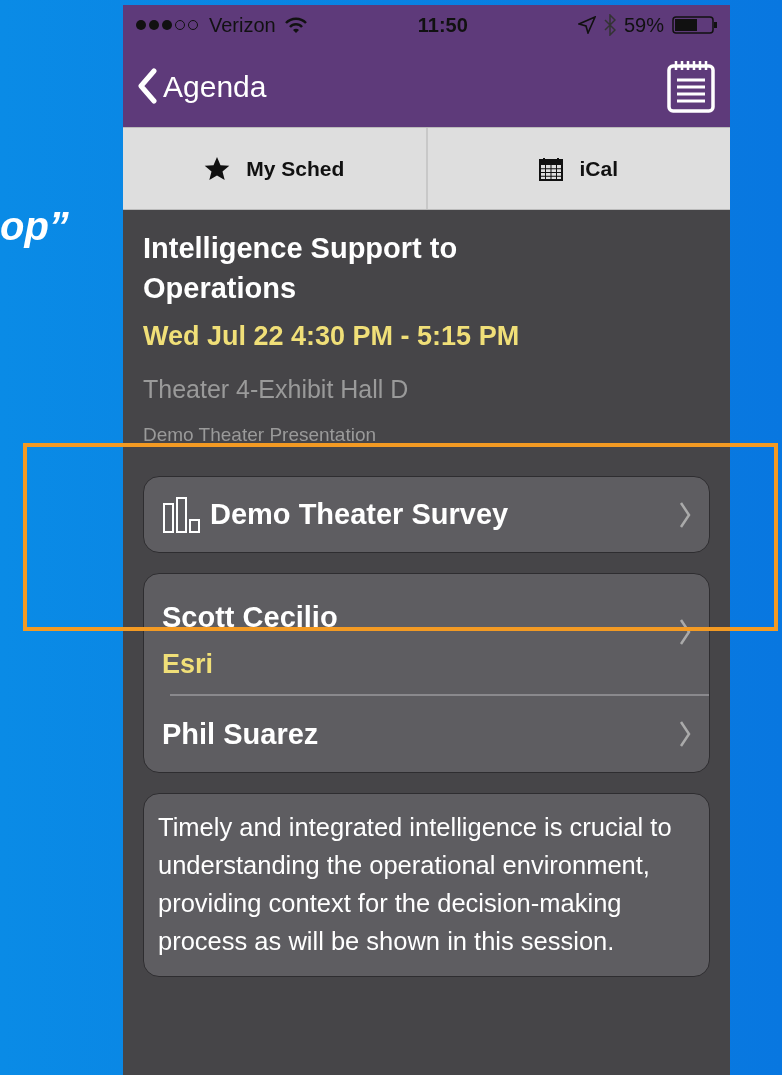  I want to click on session-title: Intelligence Support to Operations, so click(301, 268).